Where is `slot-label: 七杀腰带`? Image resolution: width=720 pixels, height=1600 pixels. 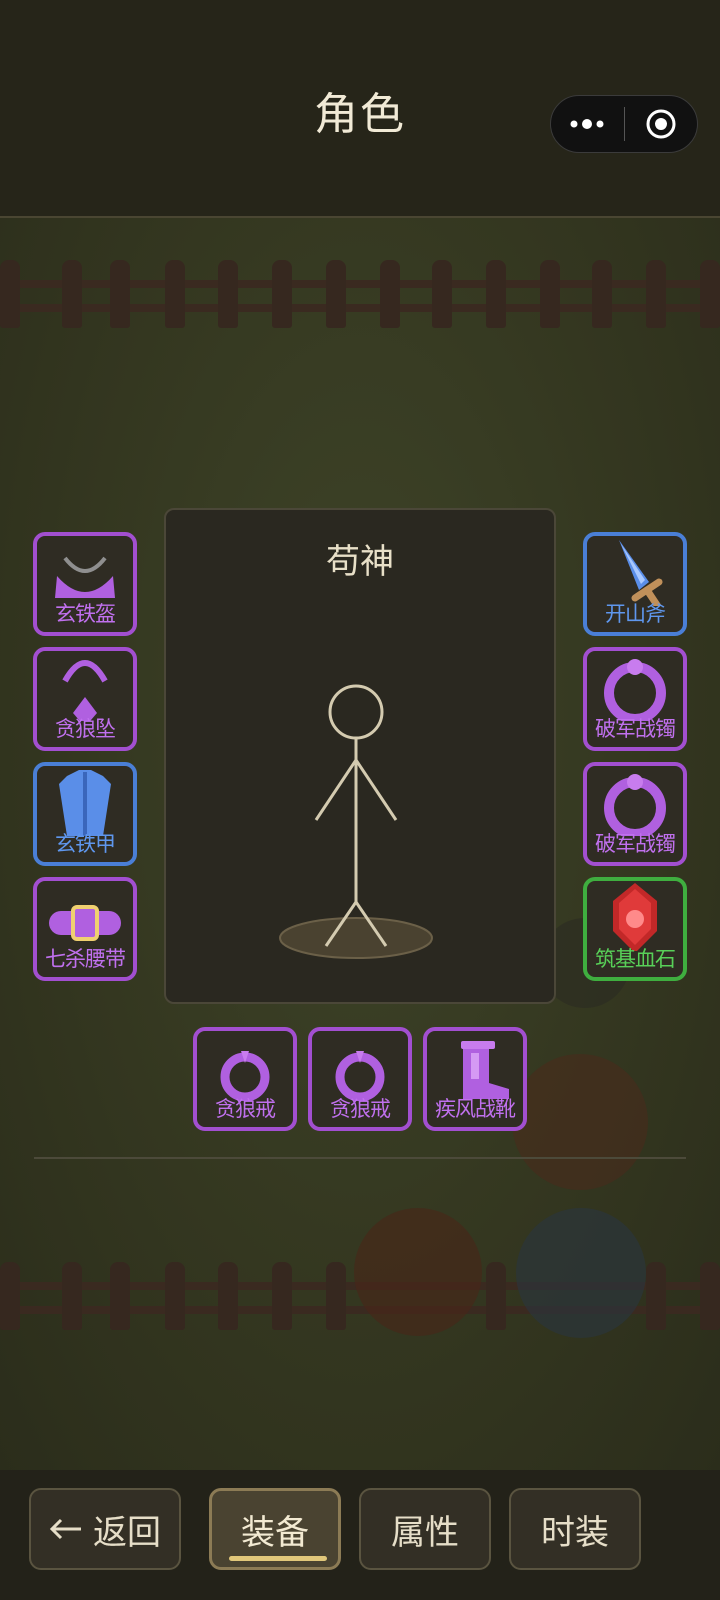
slot-label: 七杀腰带 is located at coordinates (85, 959).